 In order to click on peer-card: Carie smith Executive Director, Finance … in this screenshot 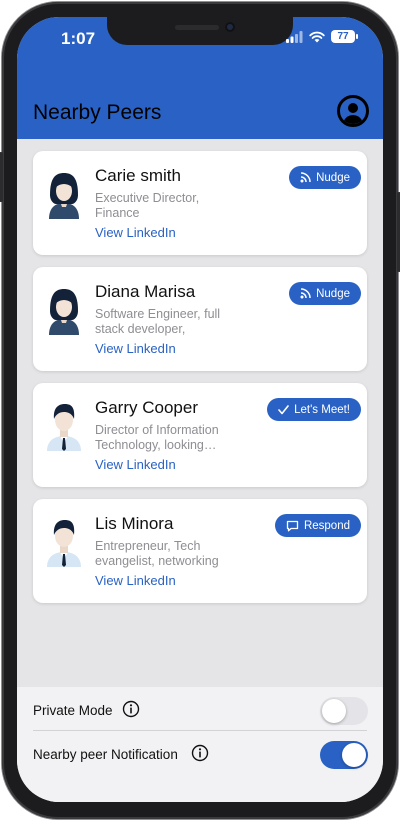, I will do `click(200, 203)`.